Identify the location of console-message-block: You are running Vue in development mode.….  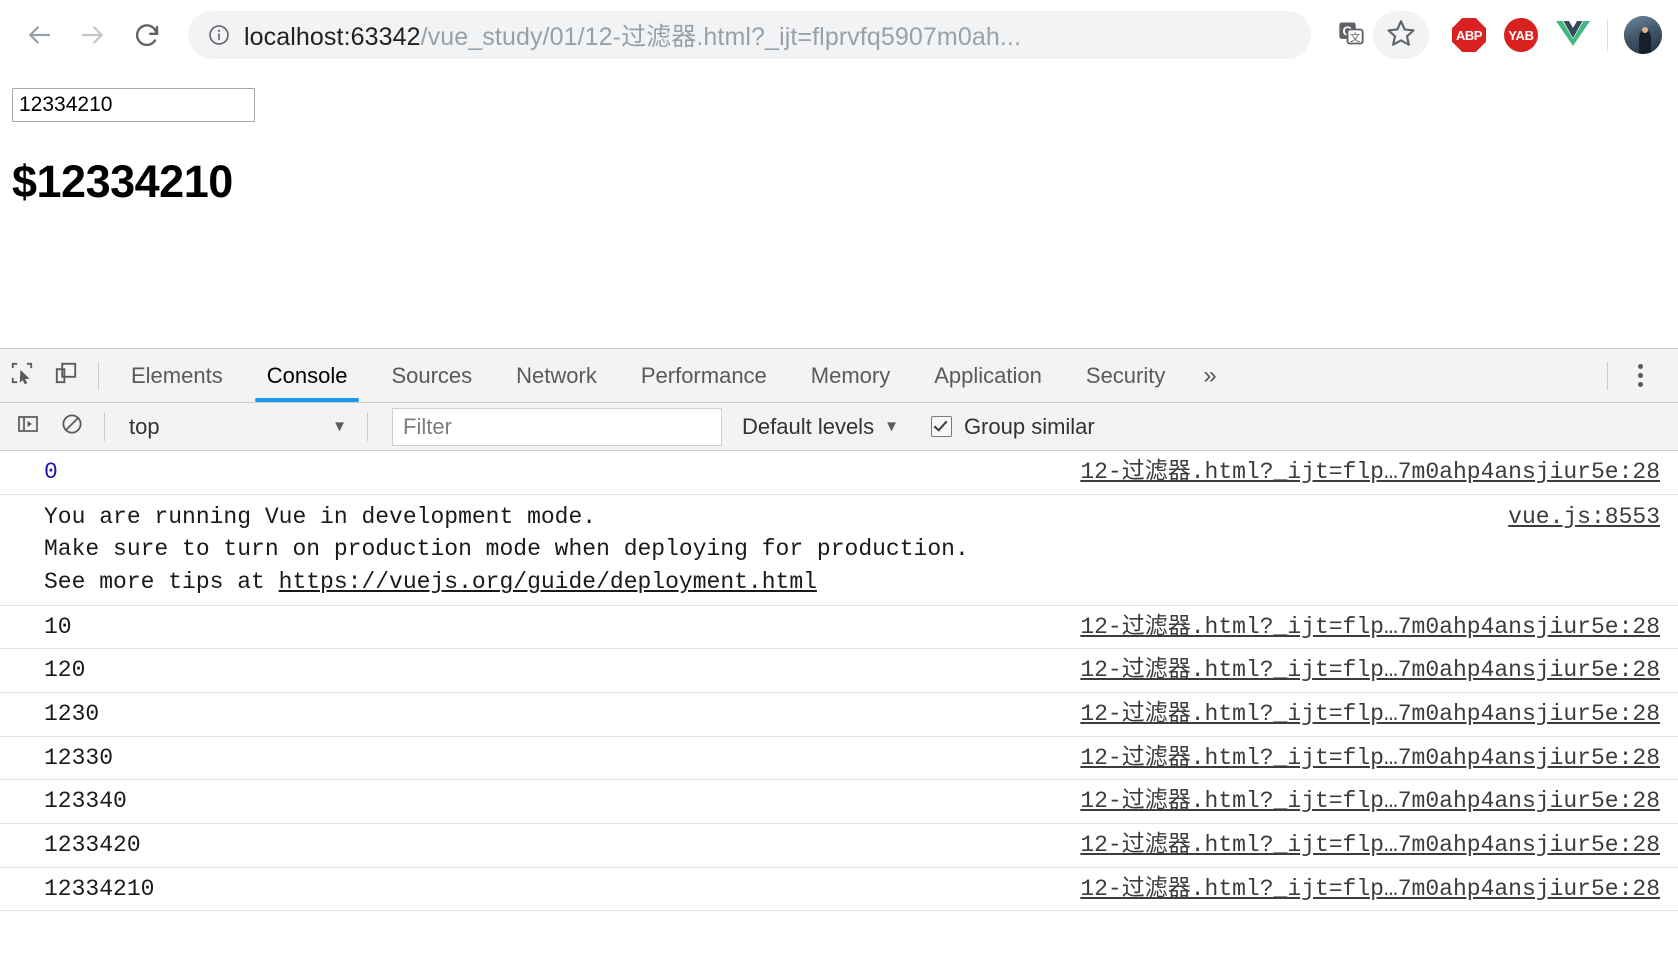
(764, 550).